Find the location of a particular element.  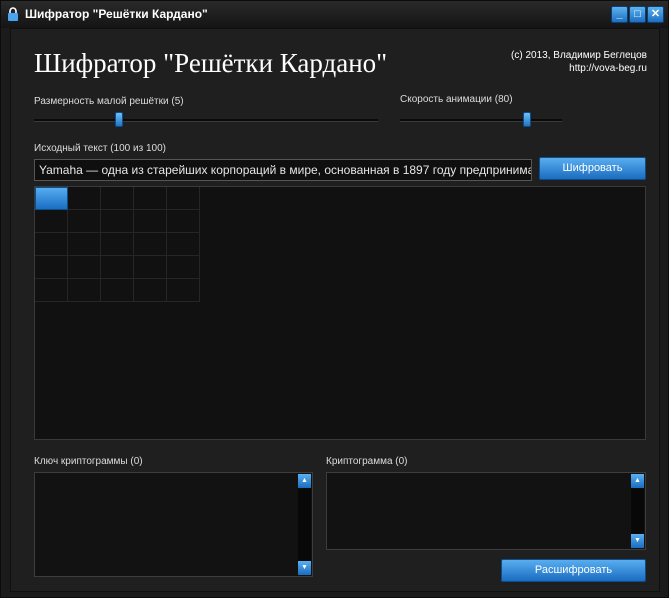

cryptogram-label: Криптограмма (0) is located at coordinates (367, 461).